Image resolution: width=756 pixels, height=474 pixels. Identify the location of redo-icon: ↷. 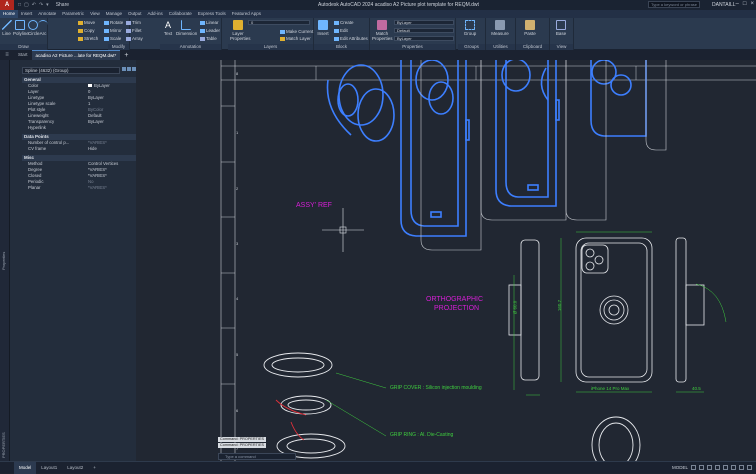
(41, 5).